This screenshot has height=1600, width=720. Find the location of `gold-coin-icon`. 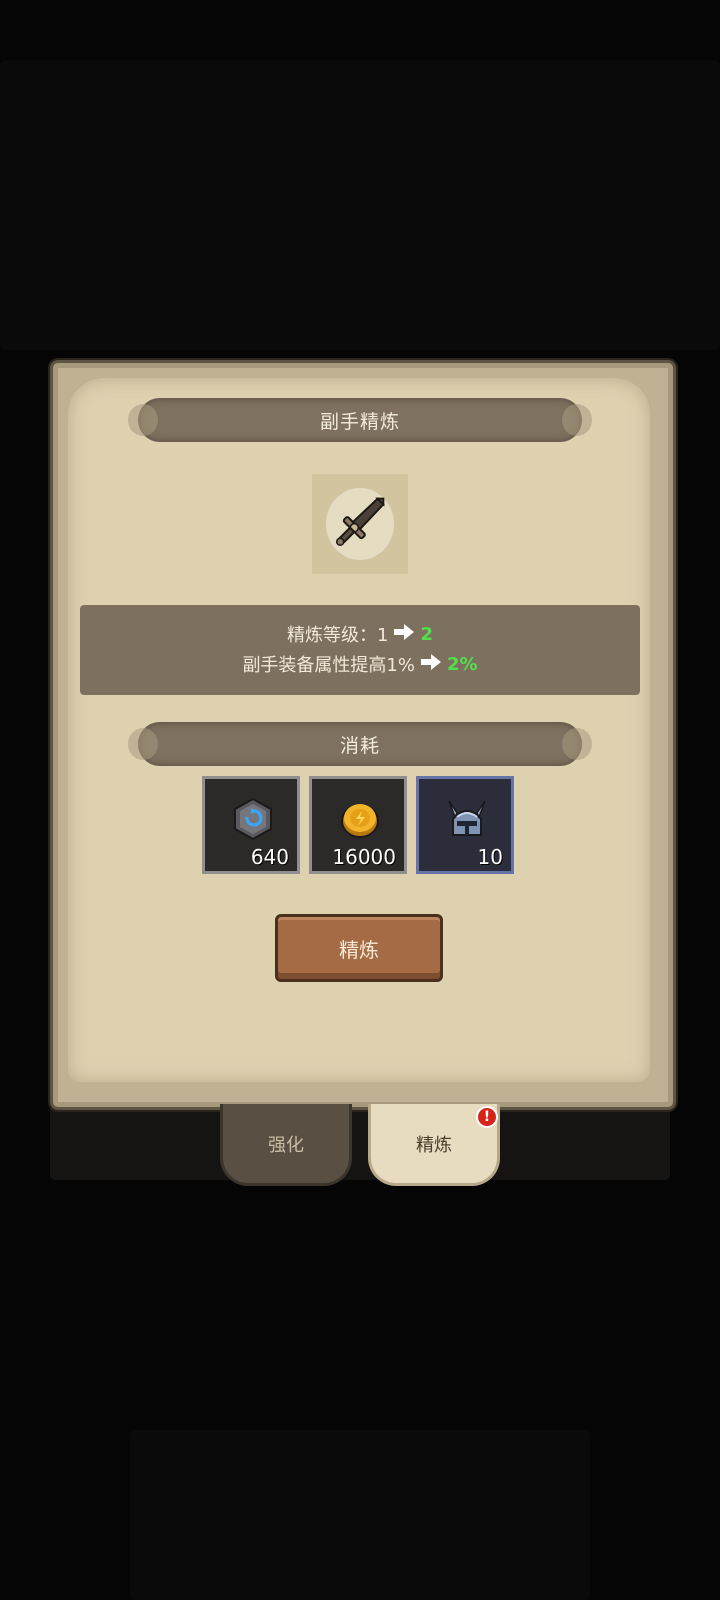

gold-coin-icon is located at coordinates (360, 821).